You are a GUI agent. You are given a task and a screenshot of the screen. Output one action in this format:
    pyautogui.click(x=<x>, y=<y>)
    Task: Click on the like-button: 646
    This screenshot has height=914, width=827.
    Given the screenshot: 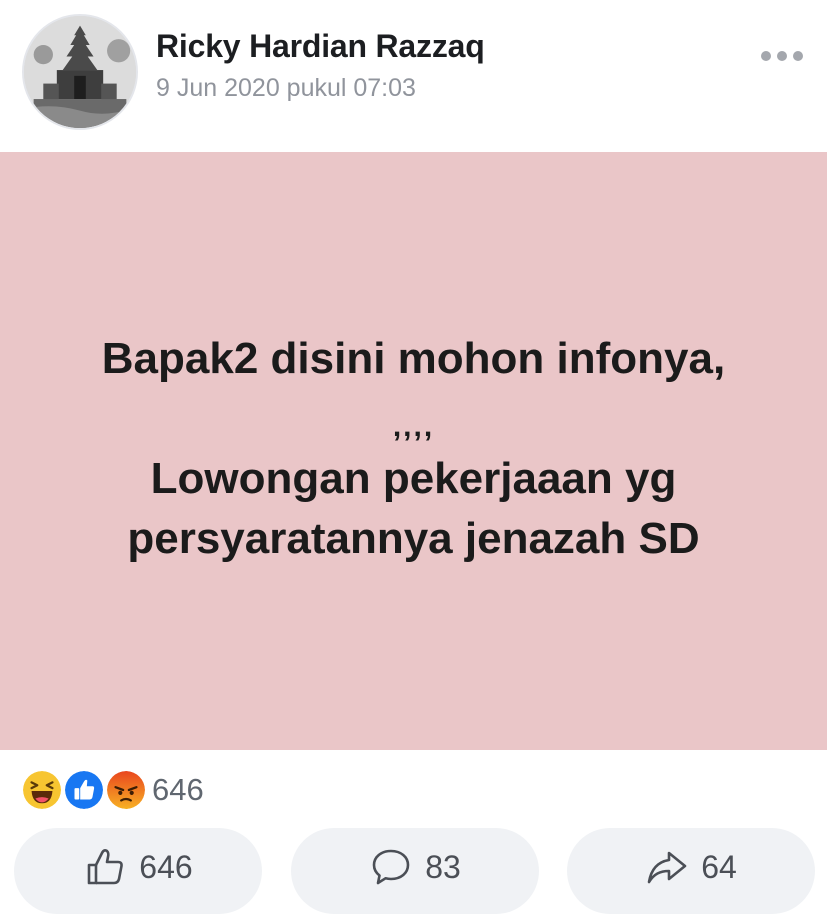 What is the action you would take?
    pyautogui.click(x=138, y=871)
    